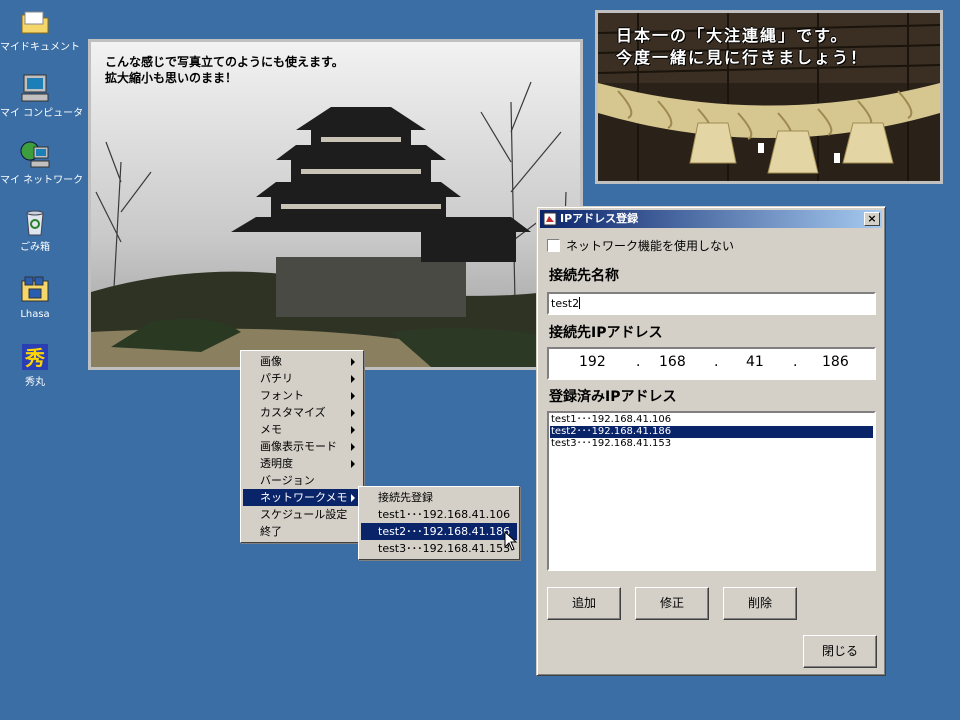  What do you see at coordinates (35, 155) in the screenshot?
I see `network-icon` at bounding box center [35, 155].